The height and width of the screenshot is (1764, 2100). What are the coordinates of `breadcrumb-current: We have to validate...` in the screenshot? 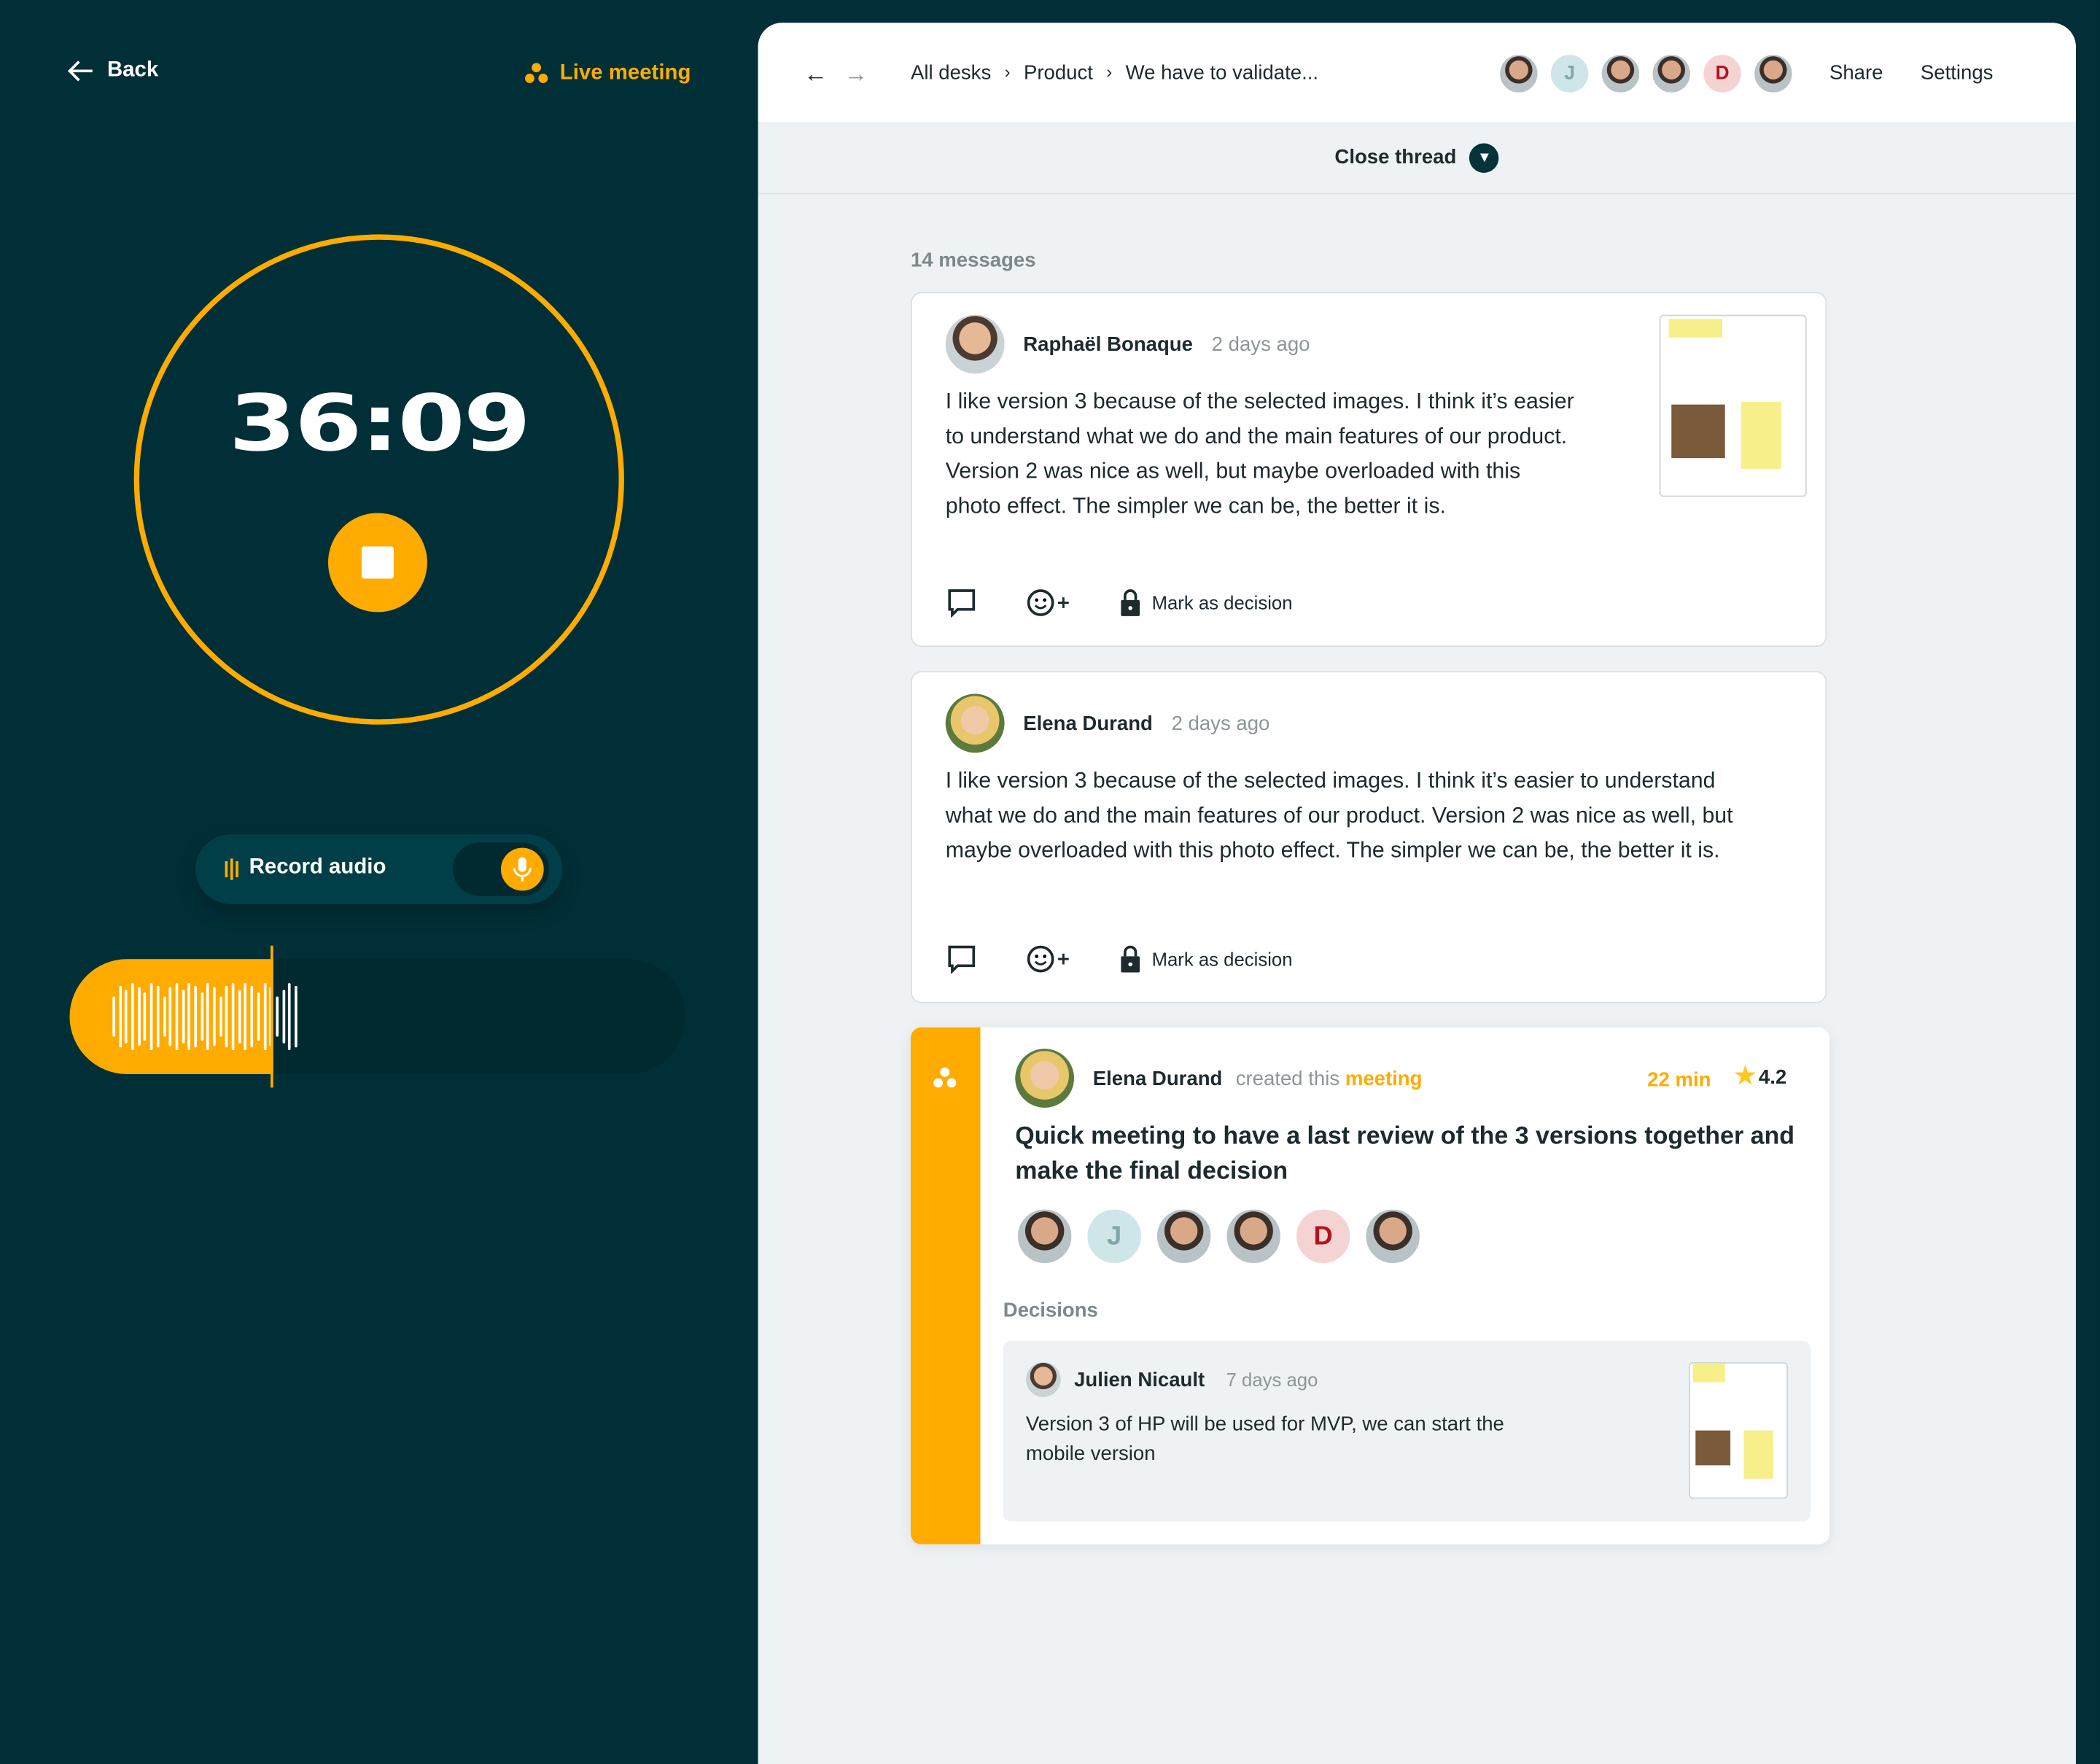 It's located at (1222, 73).